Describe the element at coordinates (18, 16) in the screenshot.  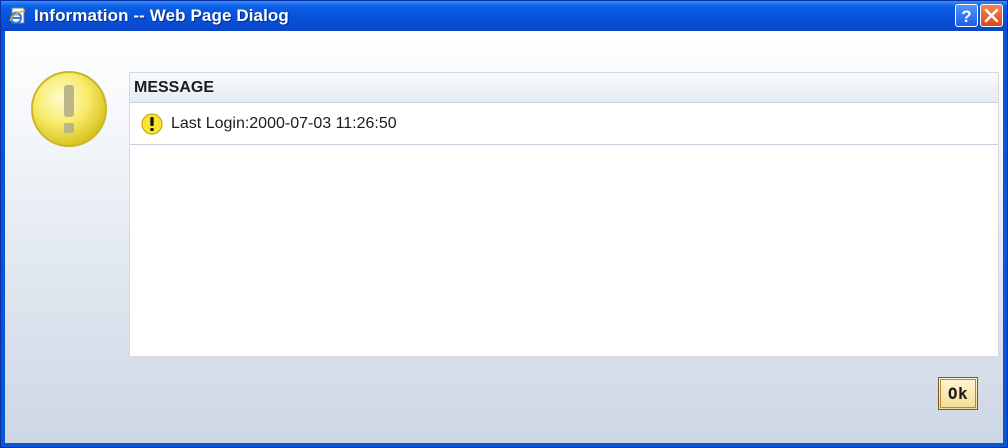
I see `ie-page-icon` at that location.